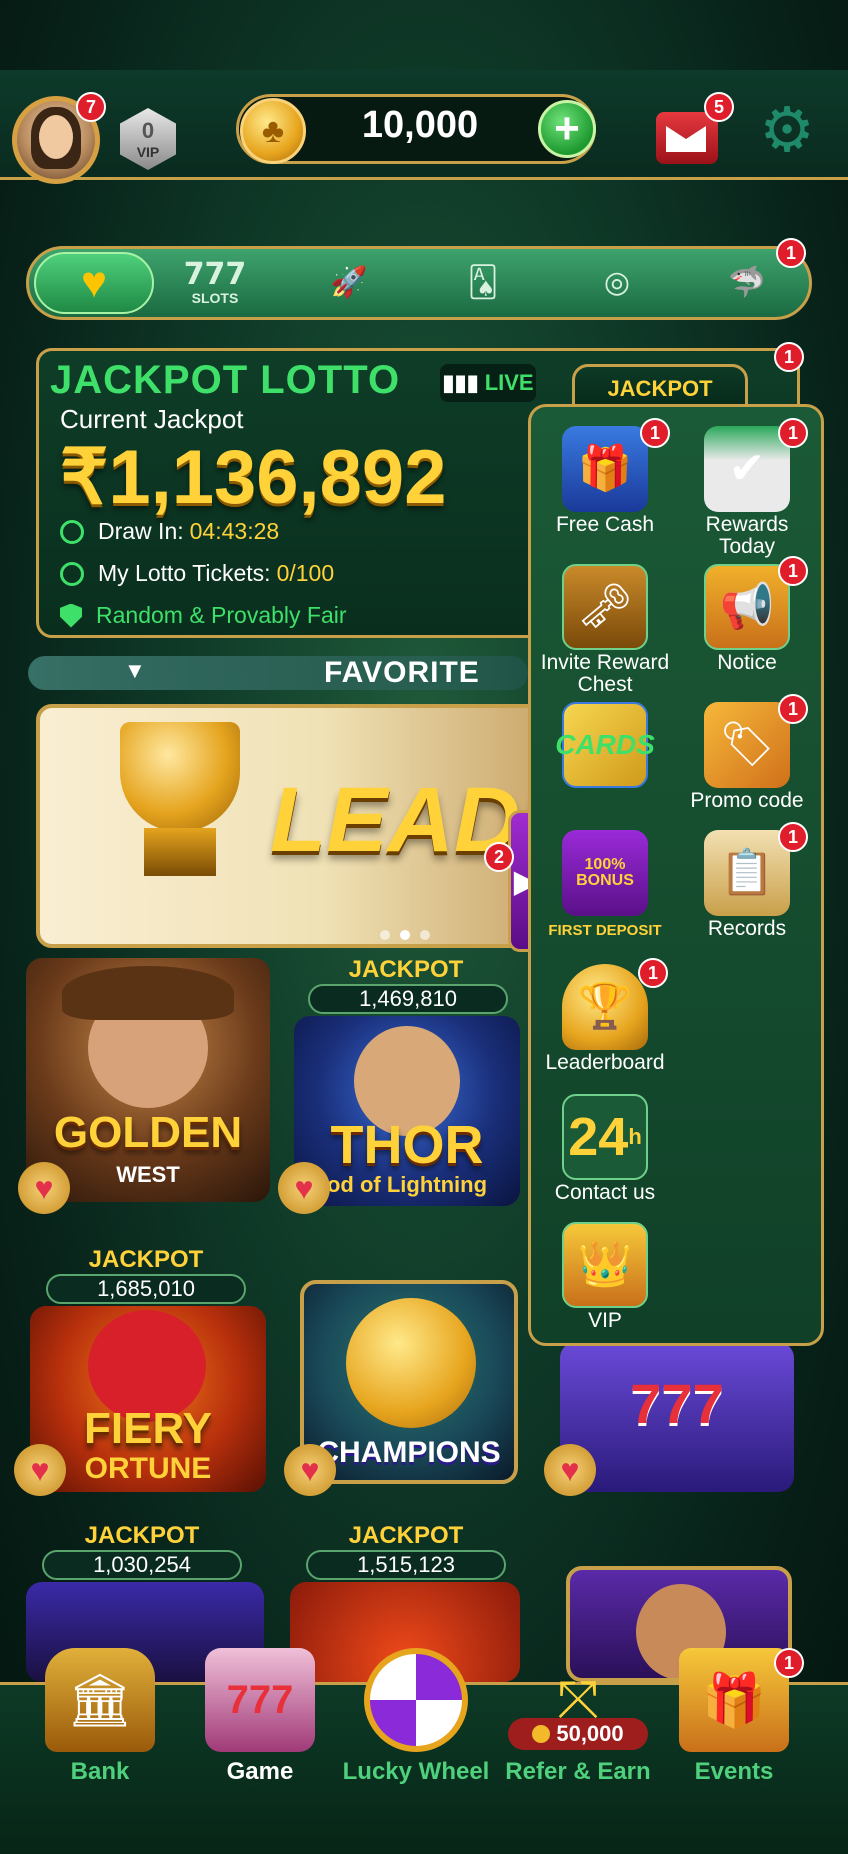  Describe the element at coordinates (100, 1700) in the screenshot. I see `bank-icon: 🏛` at that location.